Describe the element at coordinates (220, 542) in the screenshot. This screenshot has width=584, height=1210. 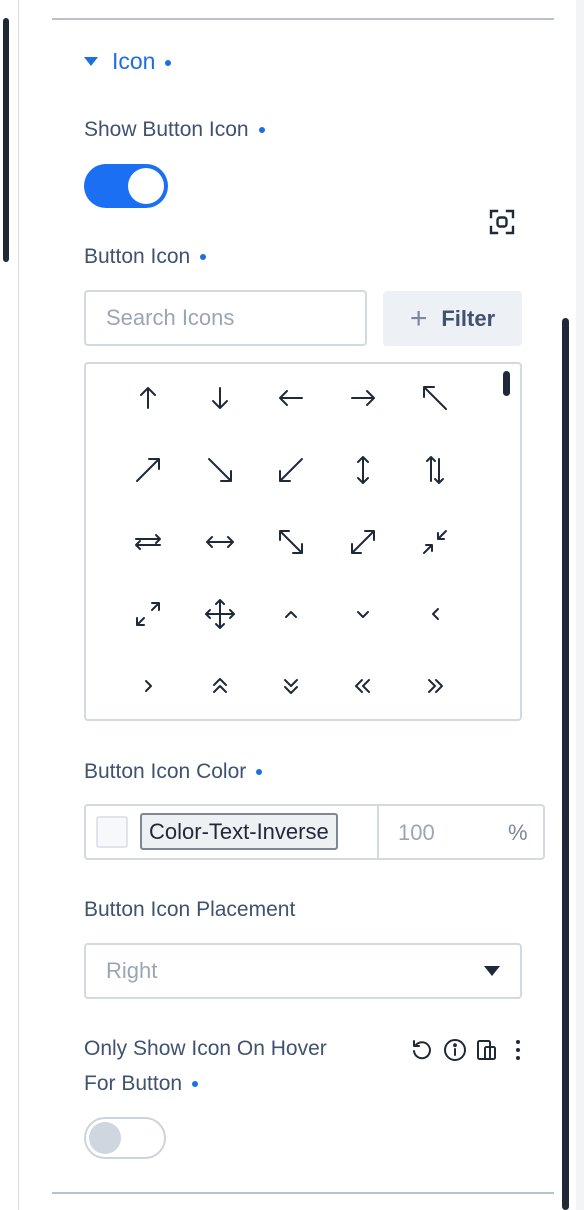
I see `arrow-left-right-icon` at that location.